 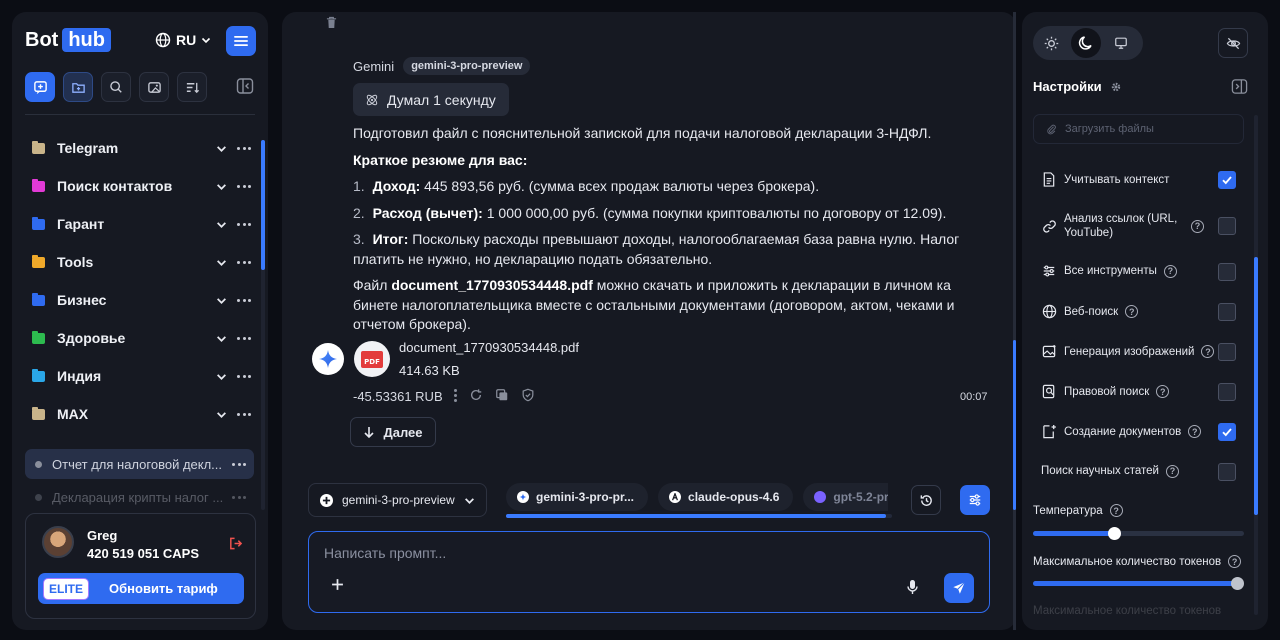 What do you see at coordinates (38, 497) in the screenshot?
I see `chat-dot-icon` at bounding box center [38, 497].